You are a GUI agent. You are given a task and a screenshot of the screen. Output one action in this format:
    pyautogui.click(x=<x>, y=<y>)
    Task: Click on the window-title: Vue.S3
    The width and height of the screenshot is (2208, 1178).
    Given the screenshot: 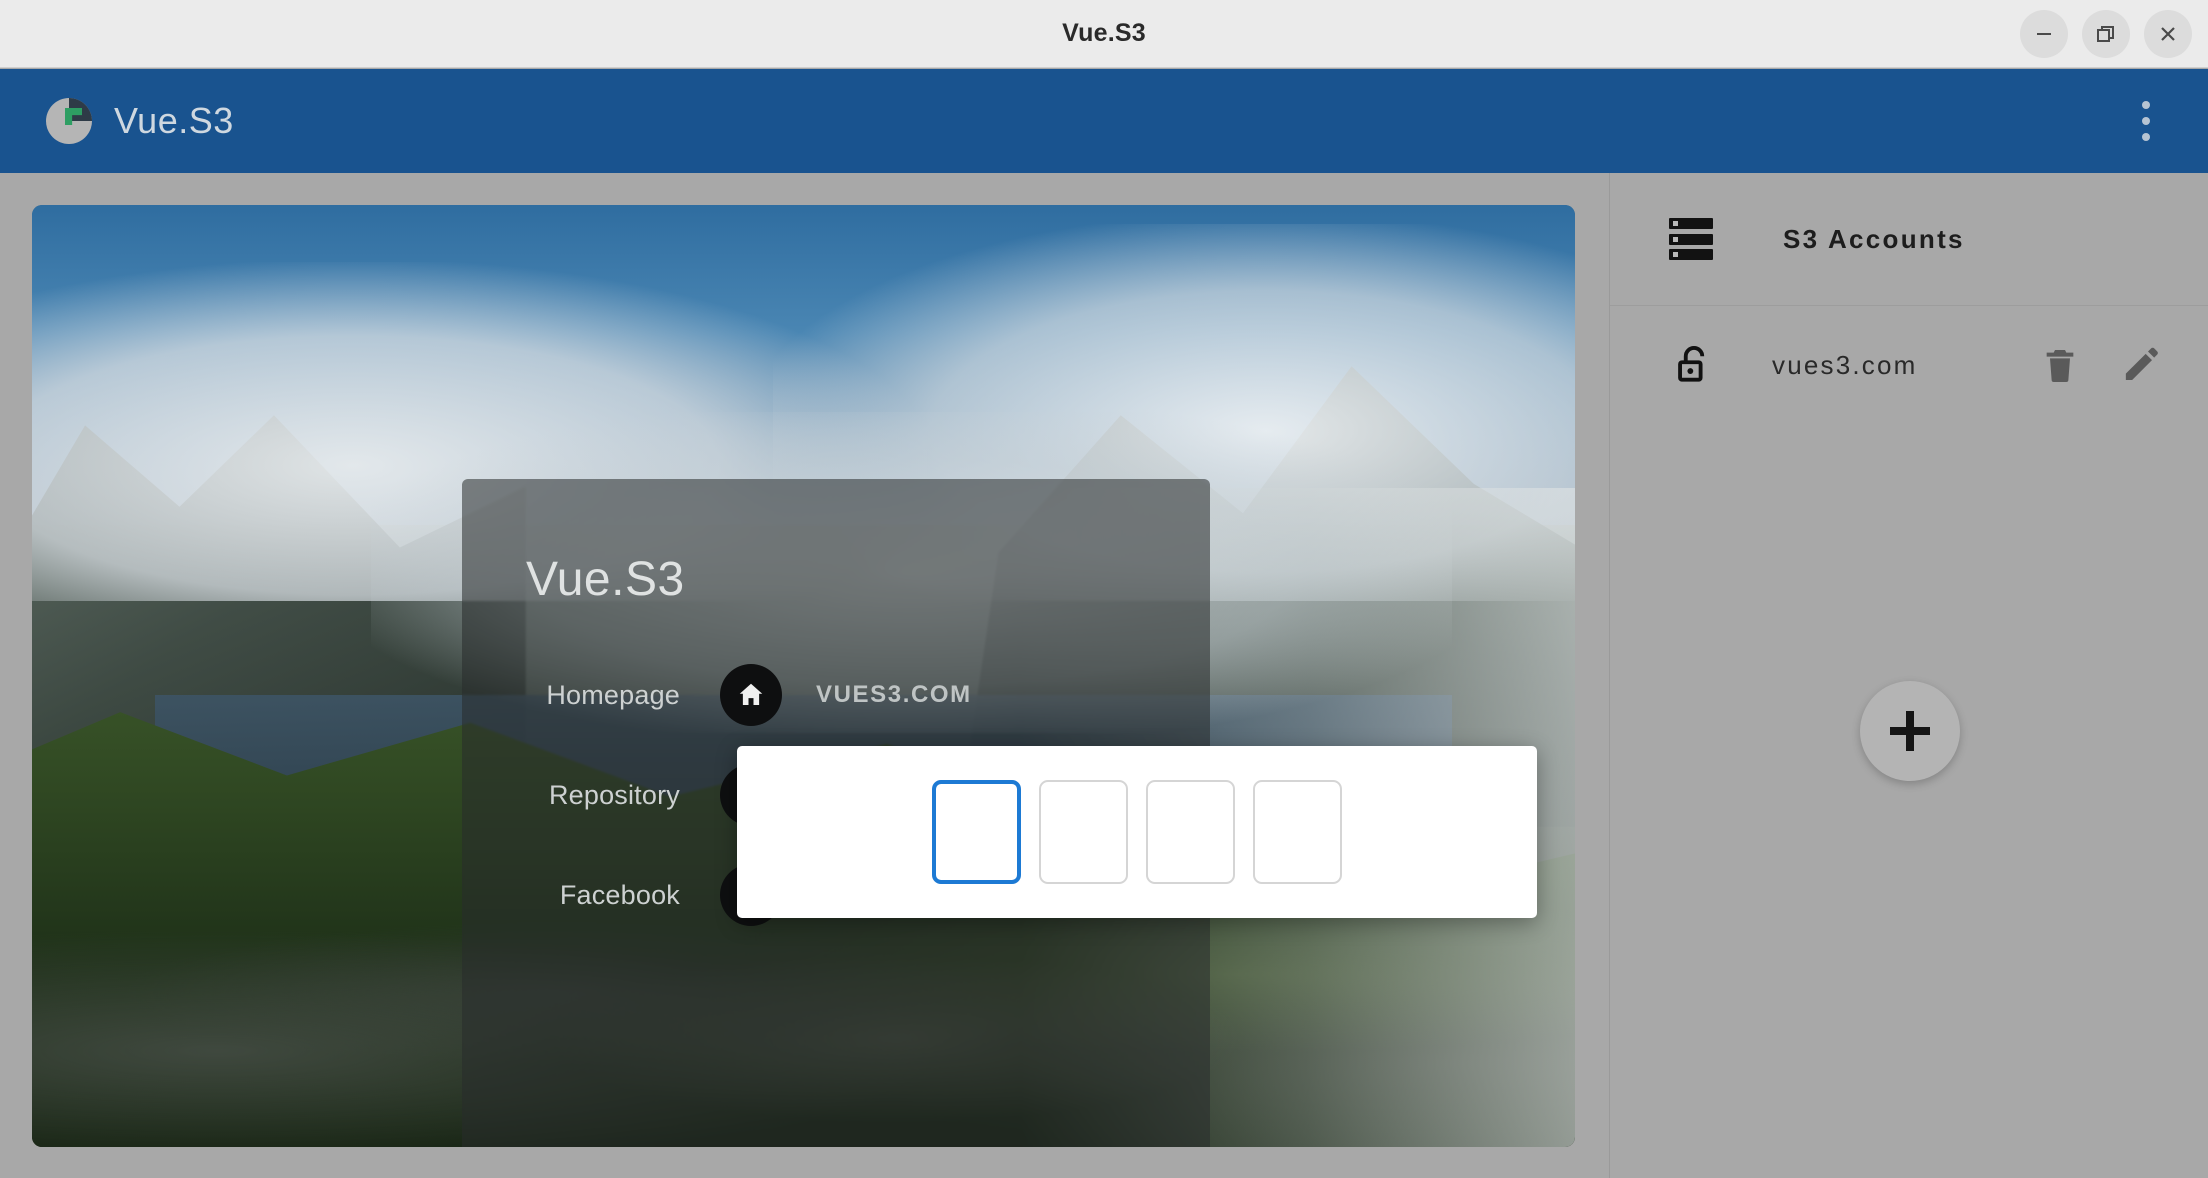 What is the action you would take?
    pyautogui.click(x=1104, y=33)
    